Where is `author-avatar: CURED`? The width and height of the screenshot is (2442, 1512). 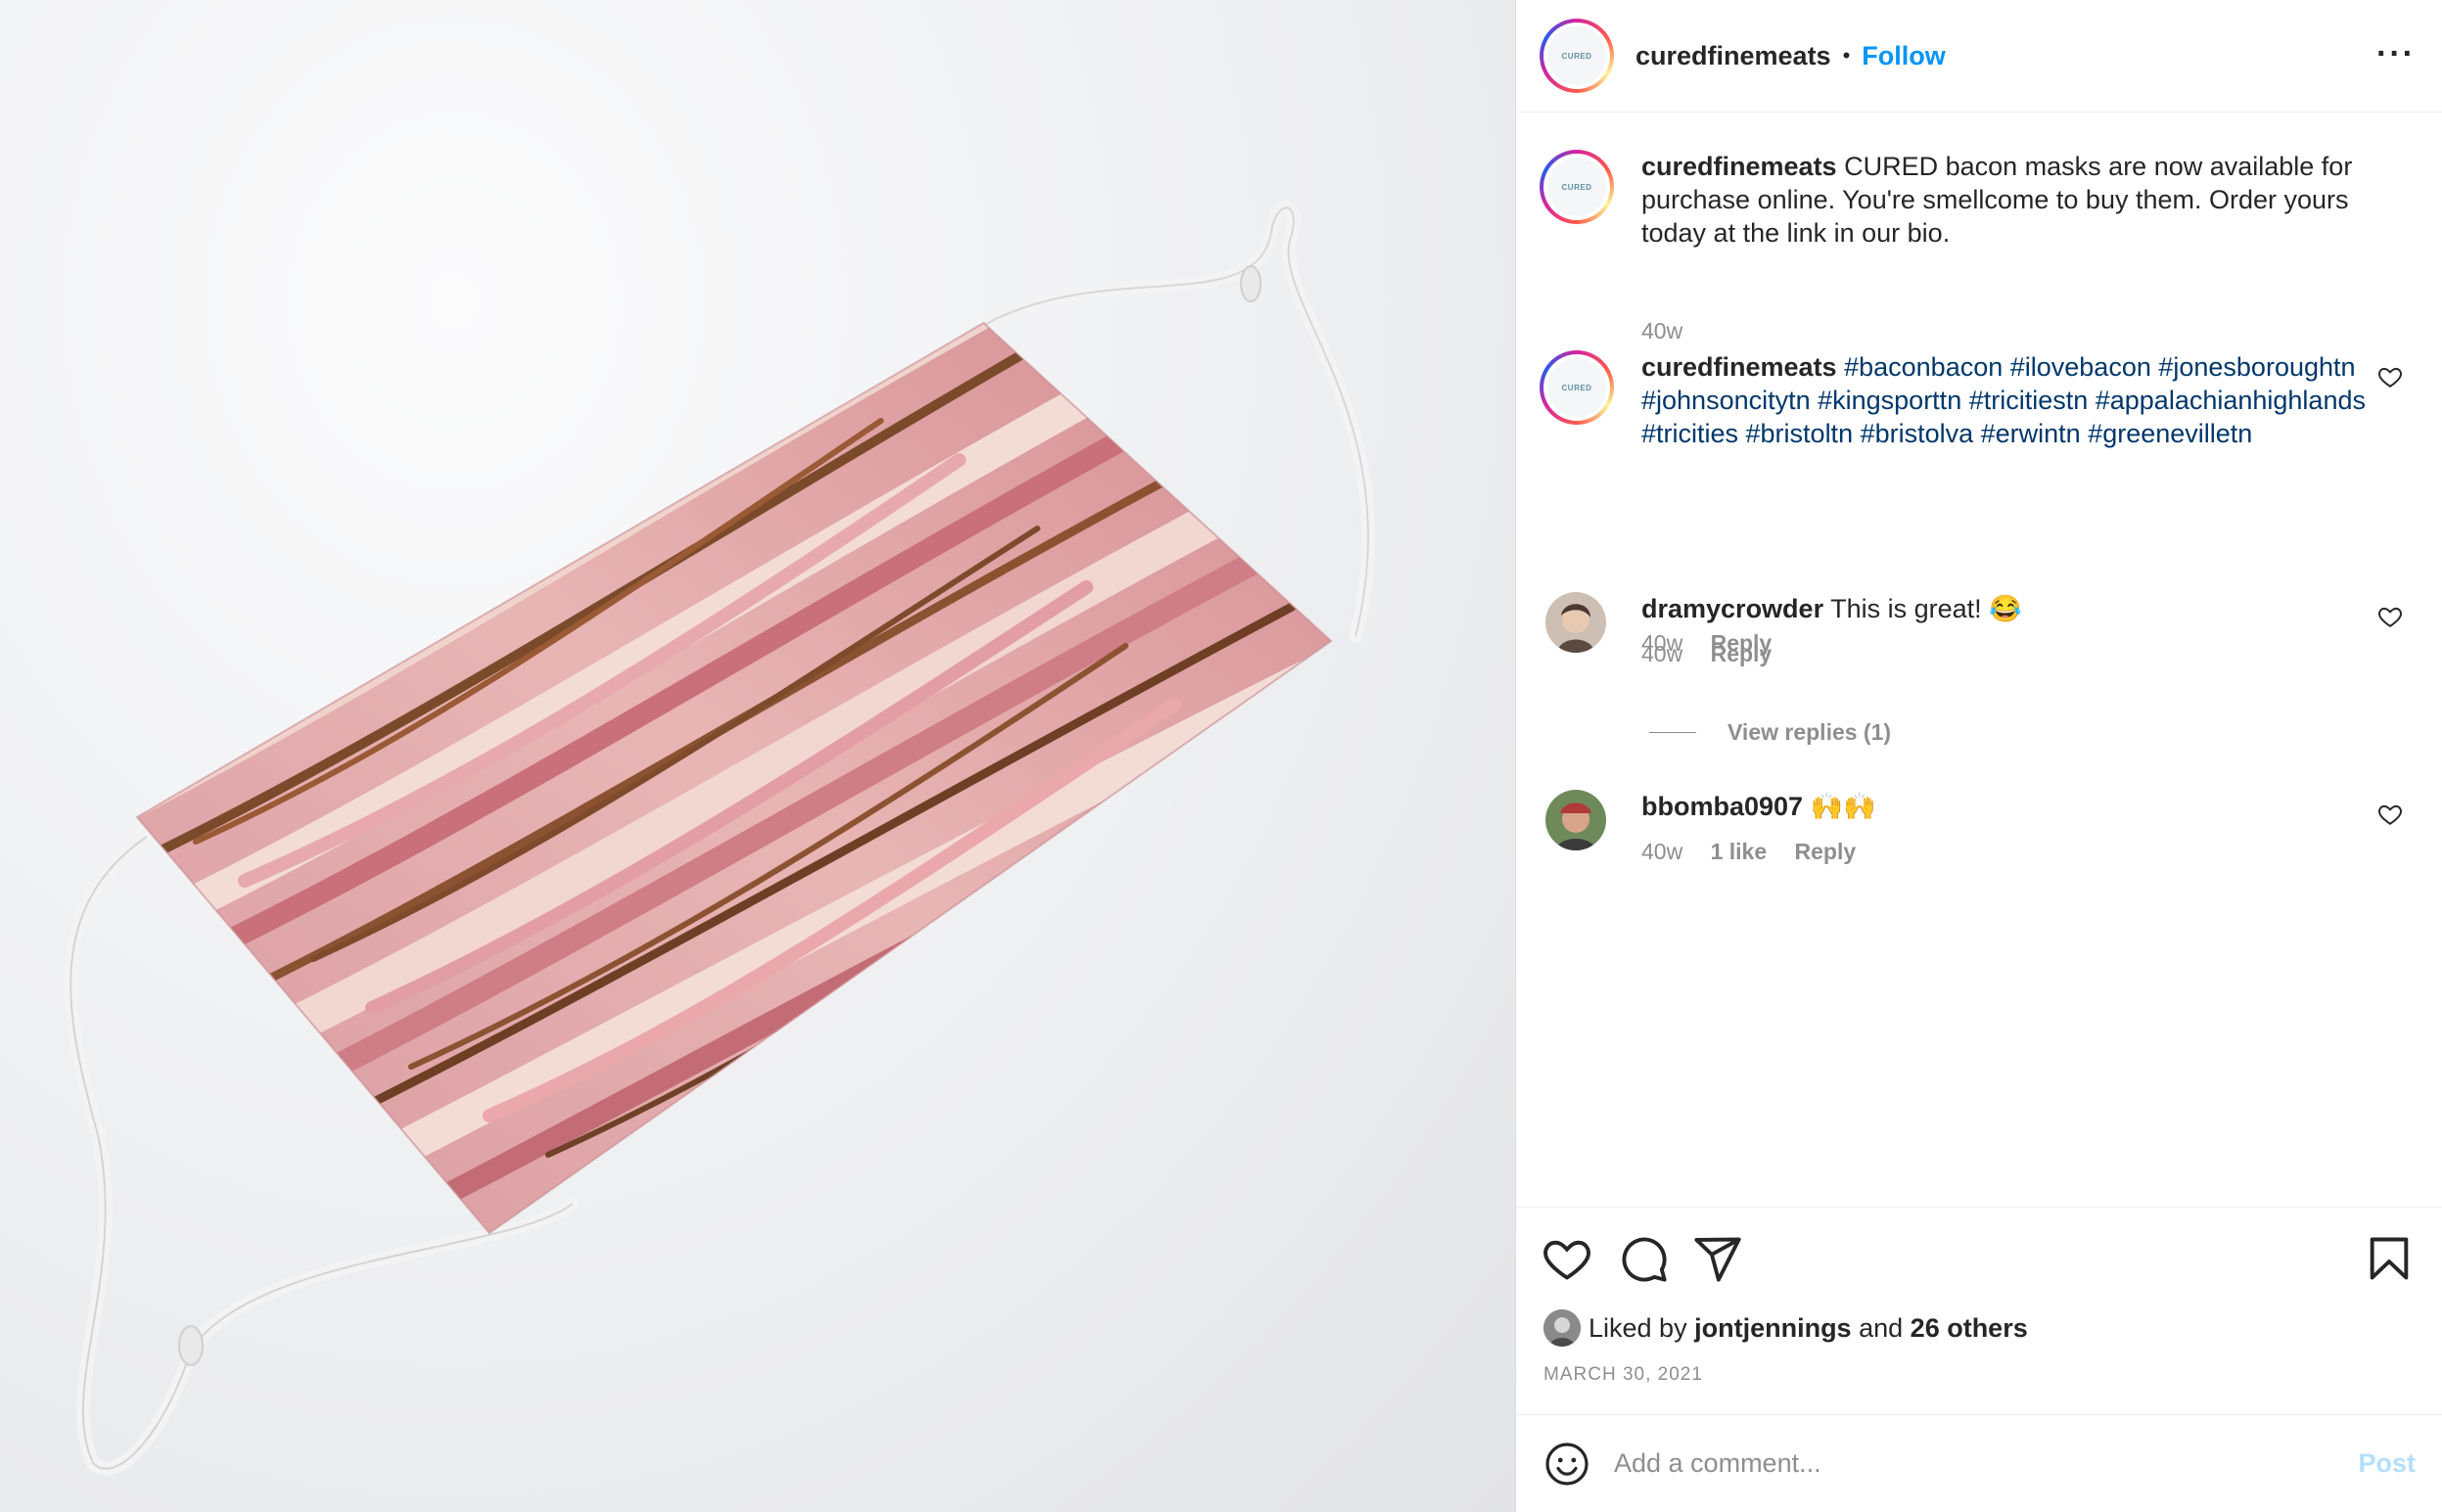
author-avatar: CURED is located at coordinates (1577, 56).